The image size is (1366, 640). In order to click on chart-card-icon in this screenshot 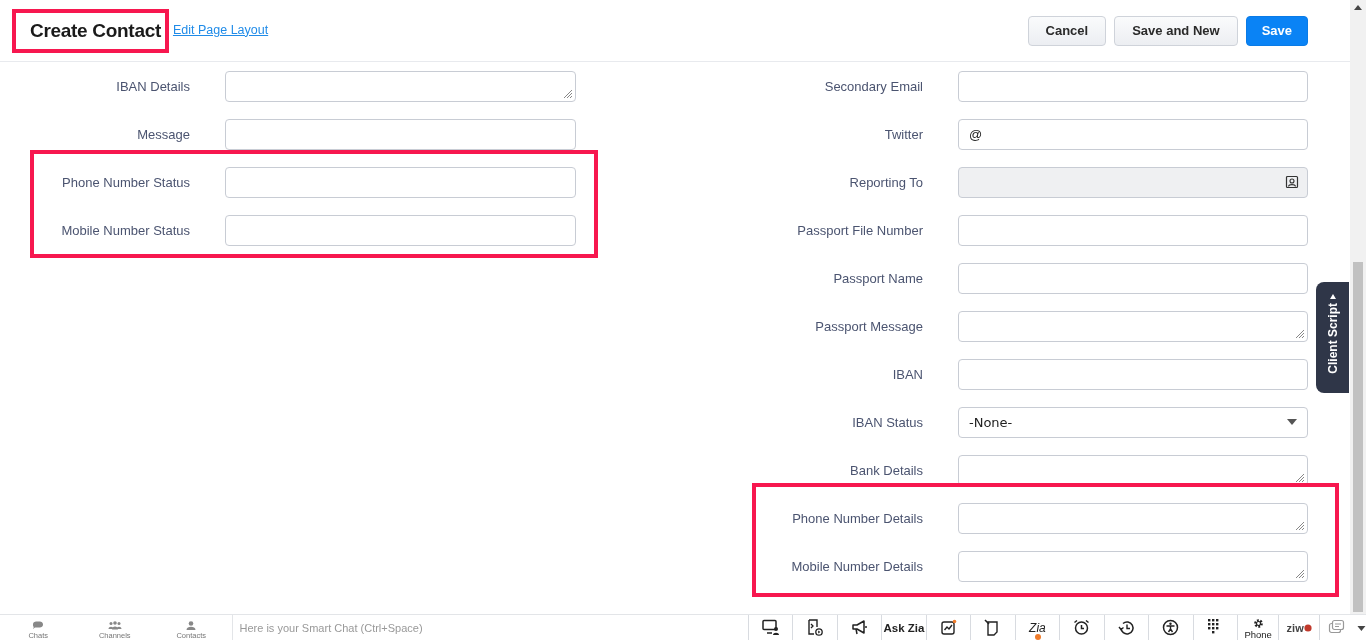, I will do `click(948, 627)`.